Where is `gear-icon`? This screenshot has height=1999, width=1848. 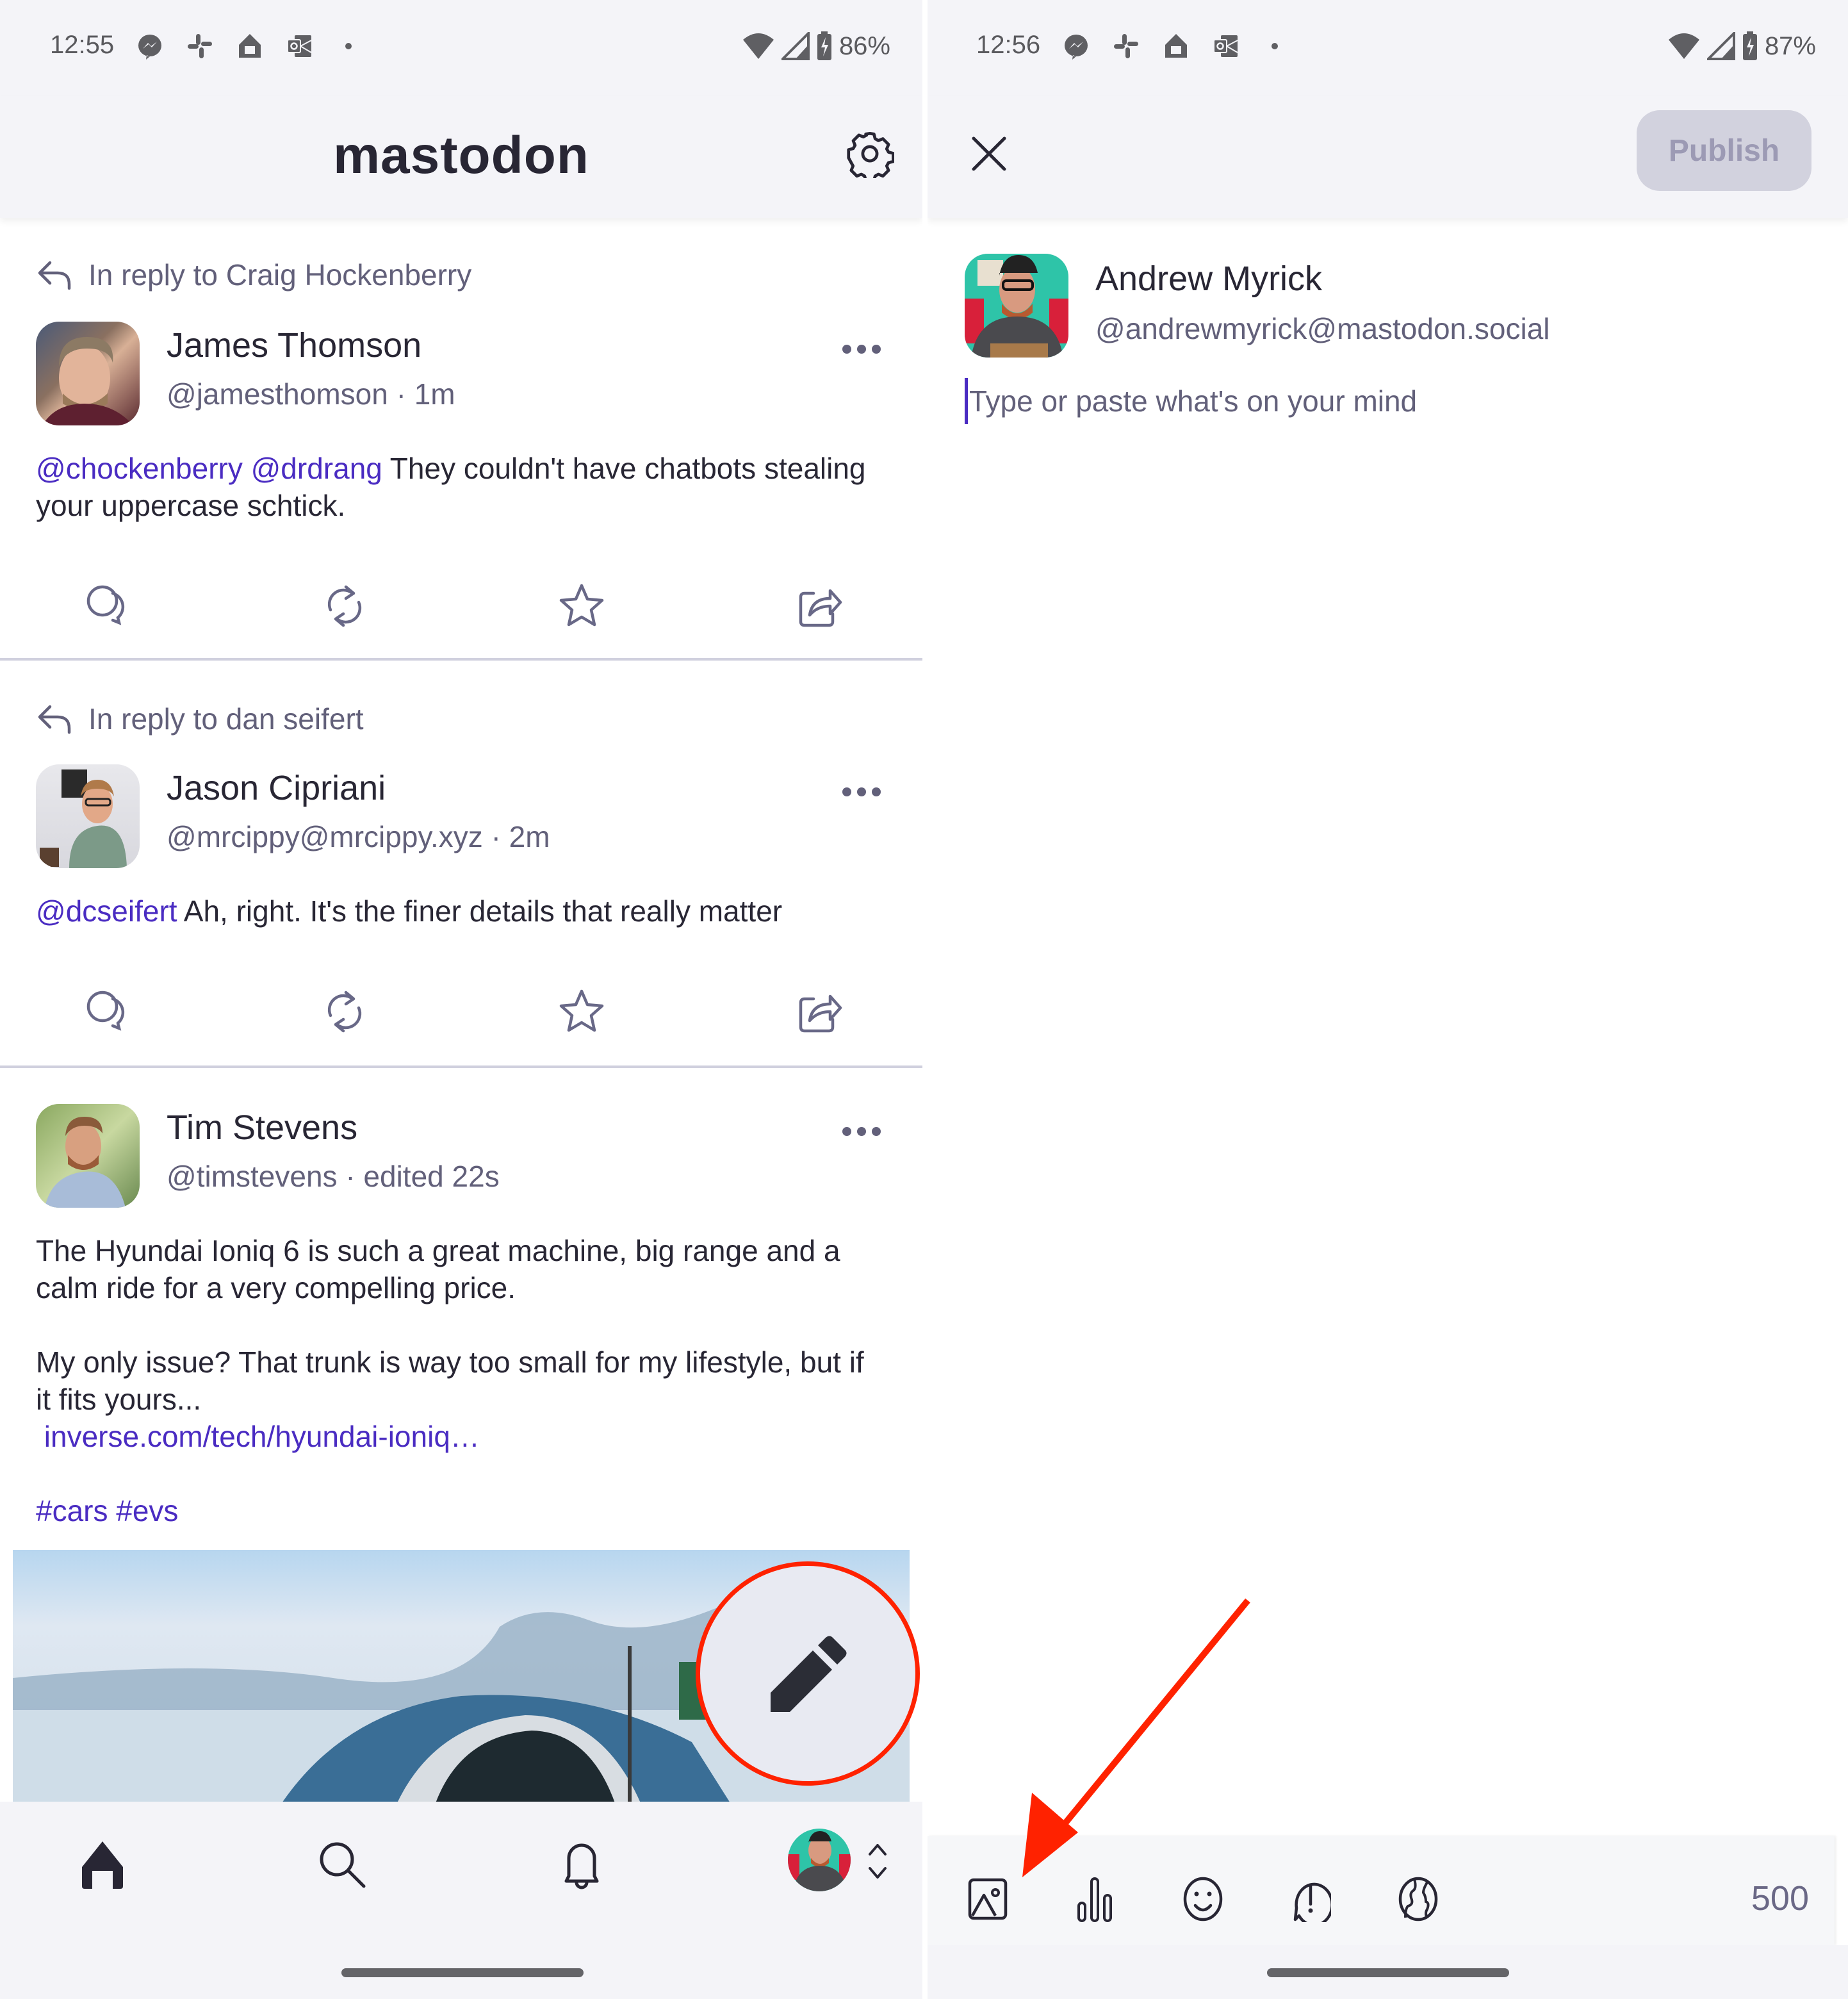 gear-icon is located at coordinates (870, 154).